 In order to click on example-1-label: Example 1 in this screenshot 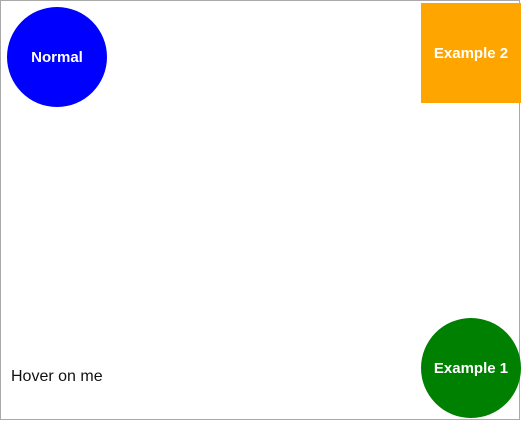, I will do `click(471, 368)`.